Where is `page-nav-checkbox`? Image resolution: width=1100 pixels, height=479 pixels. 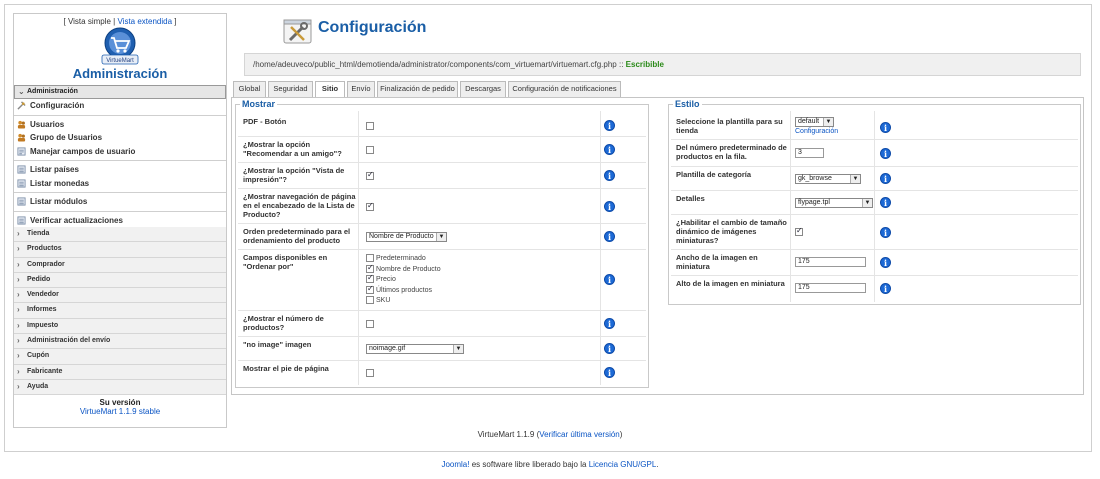 page-nav-checkbox is located at coordinates (370, 206).